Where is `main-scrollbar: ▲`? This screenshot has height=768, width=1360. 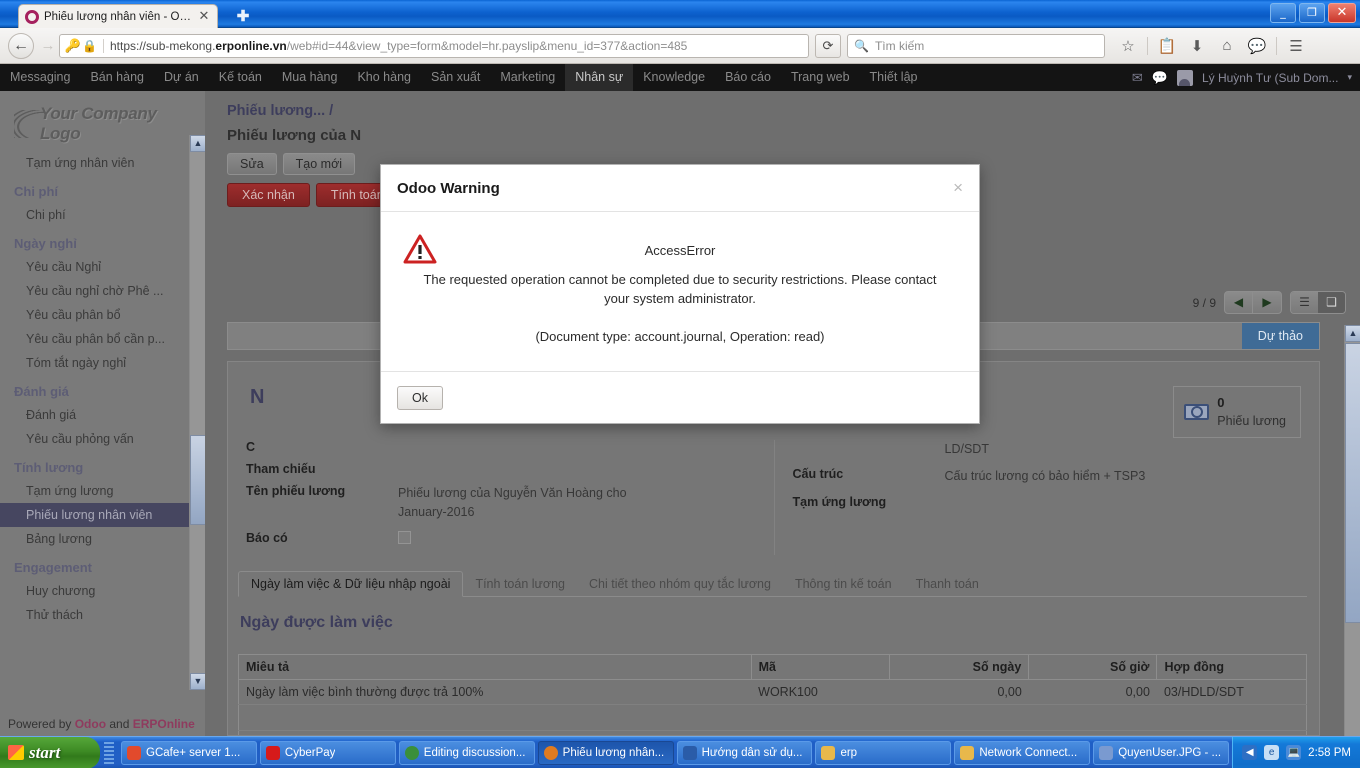 main-scrollbar: ▲ is located at coordinates (1352, 530).